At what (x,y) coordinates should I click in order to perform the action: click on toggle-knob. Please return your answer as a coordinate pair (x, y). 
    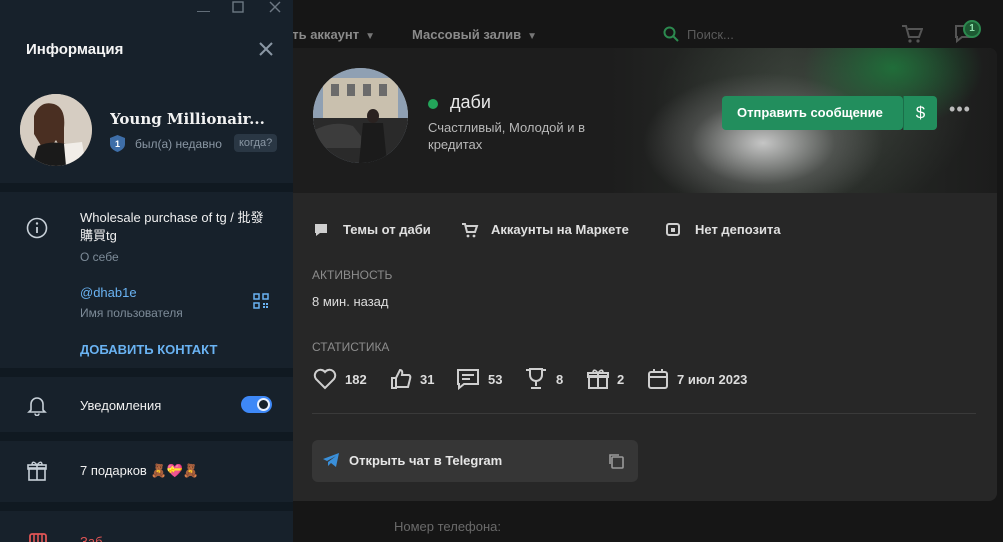
    Looking at the image, I should click on (263, 404).